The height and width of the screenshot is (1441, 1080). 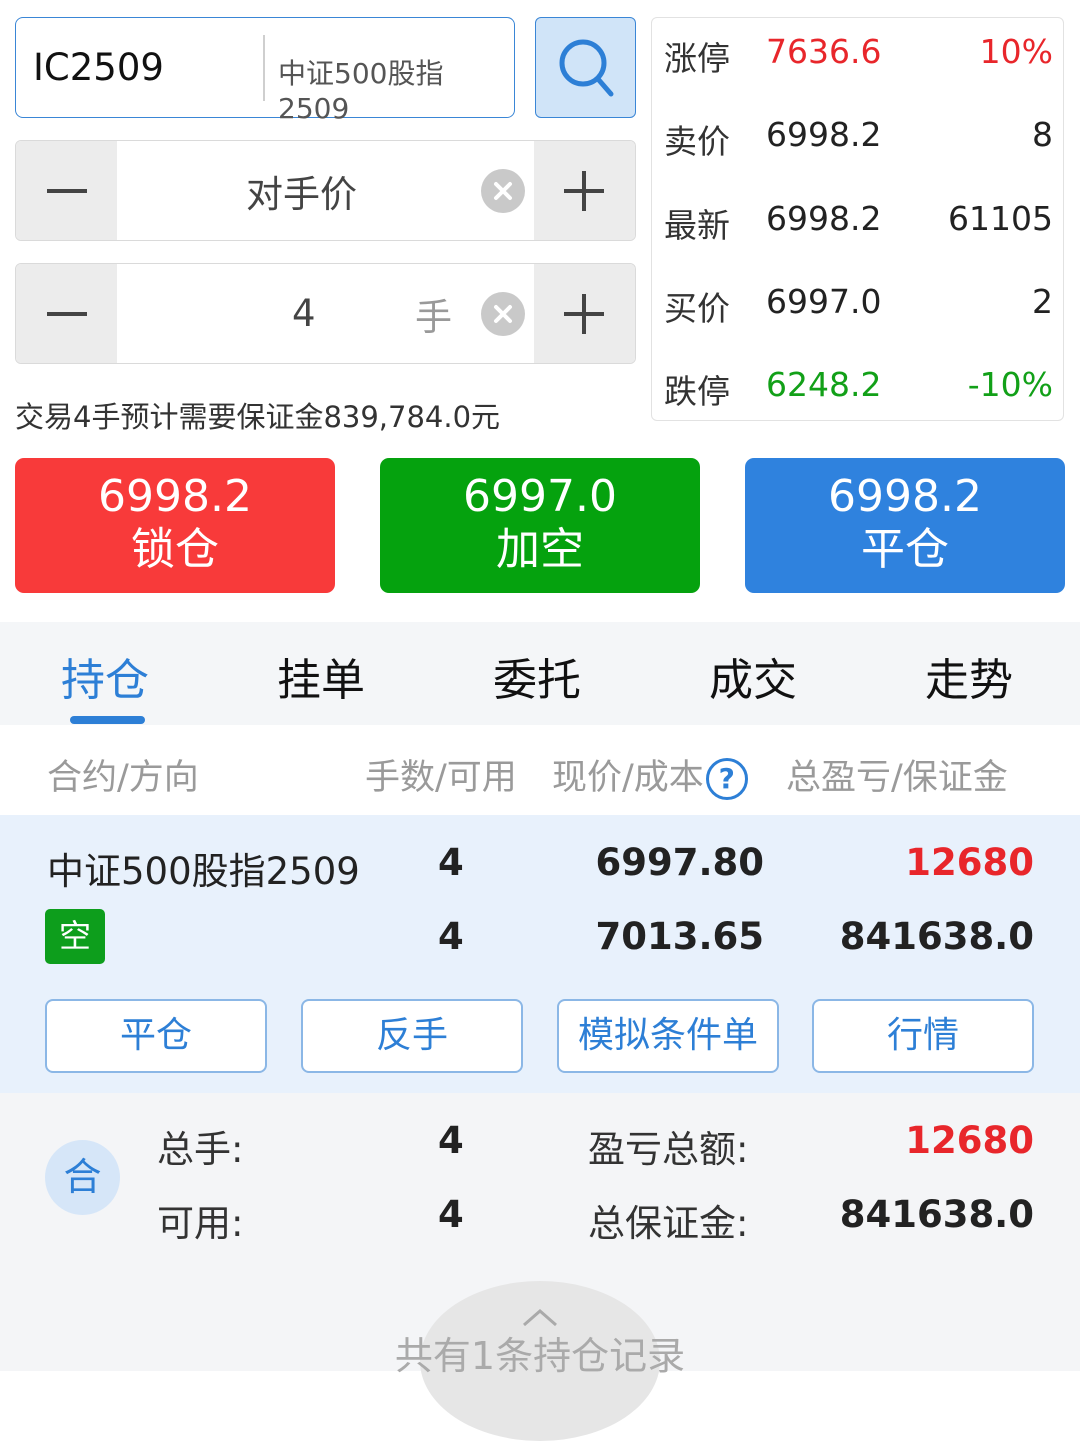 I want to click on total-lots-label: 总手:, so click(x=200, y=1149).